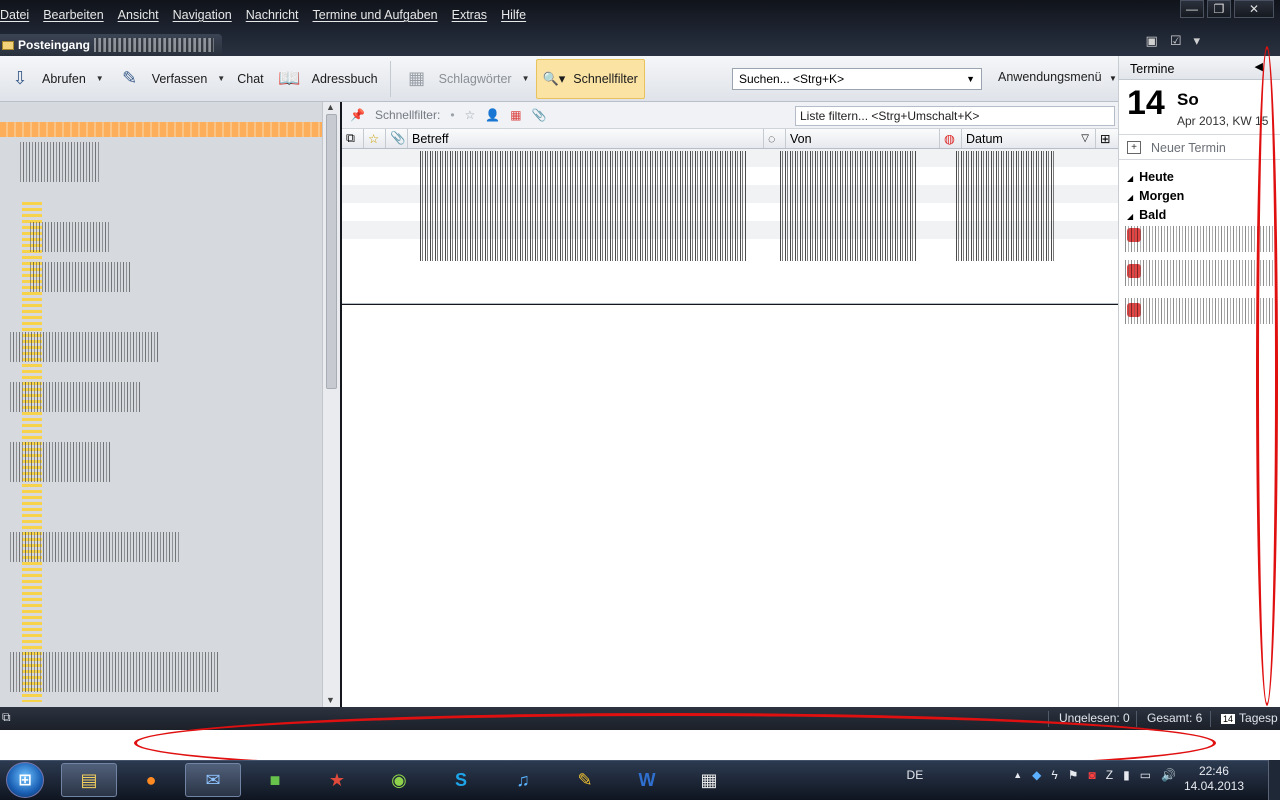 This screenshot has width=1280, height=800. Describe the element at coordinates (1219, 9) in the screenshot. I see `maximize-button: ❐` at that location.